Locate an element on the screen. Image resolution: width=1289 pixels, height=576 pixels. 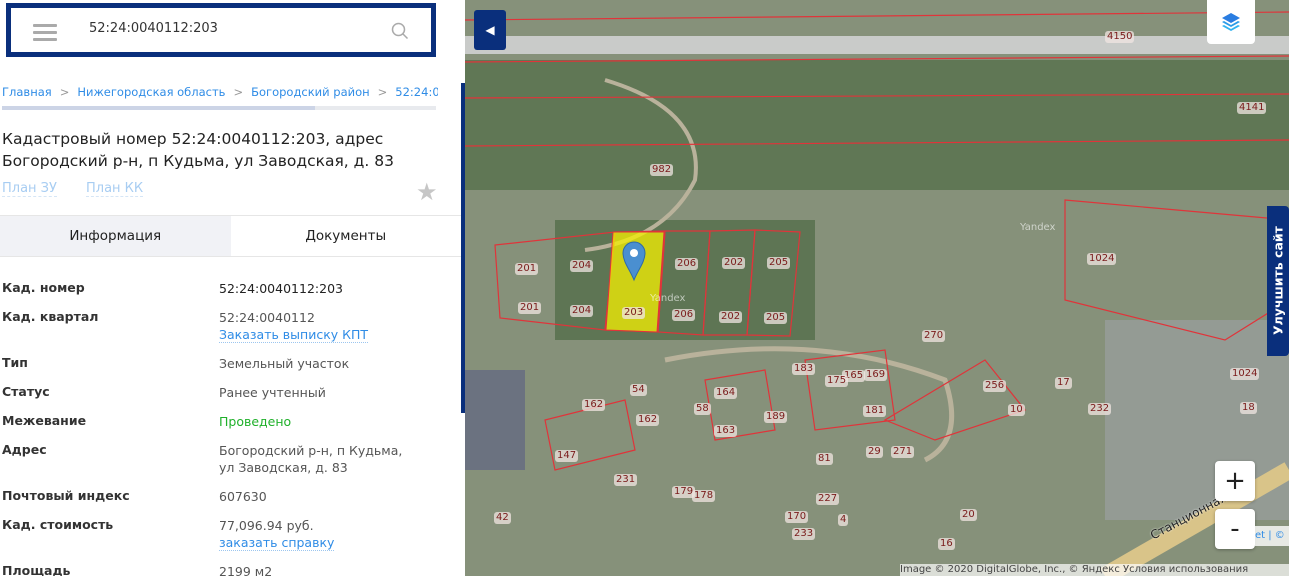
attribution-link: et | © is located at coordinates (1272, 536).